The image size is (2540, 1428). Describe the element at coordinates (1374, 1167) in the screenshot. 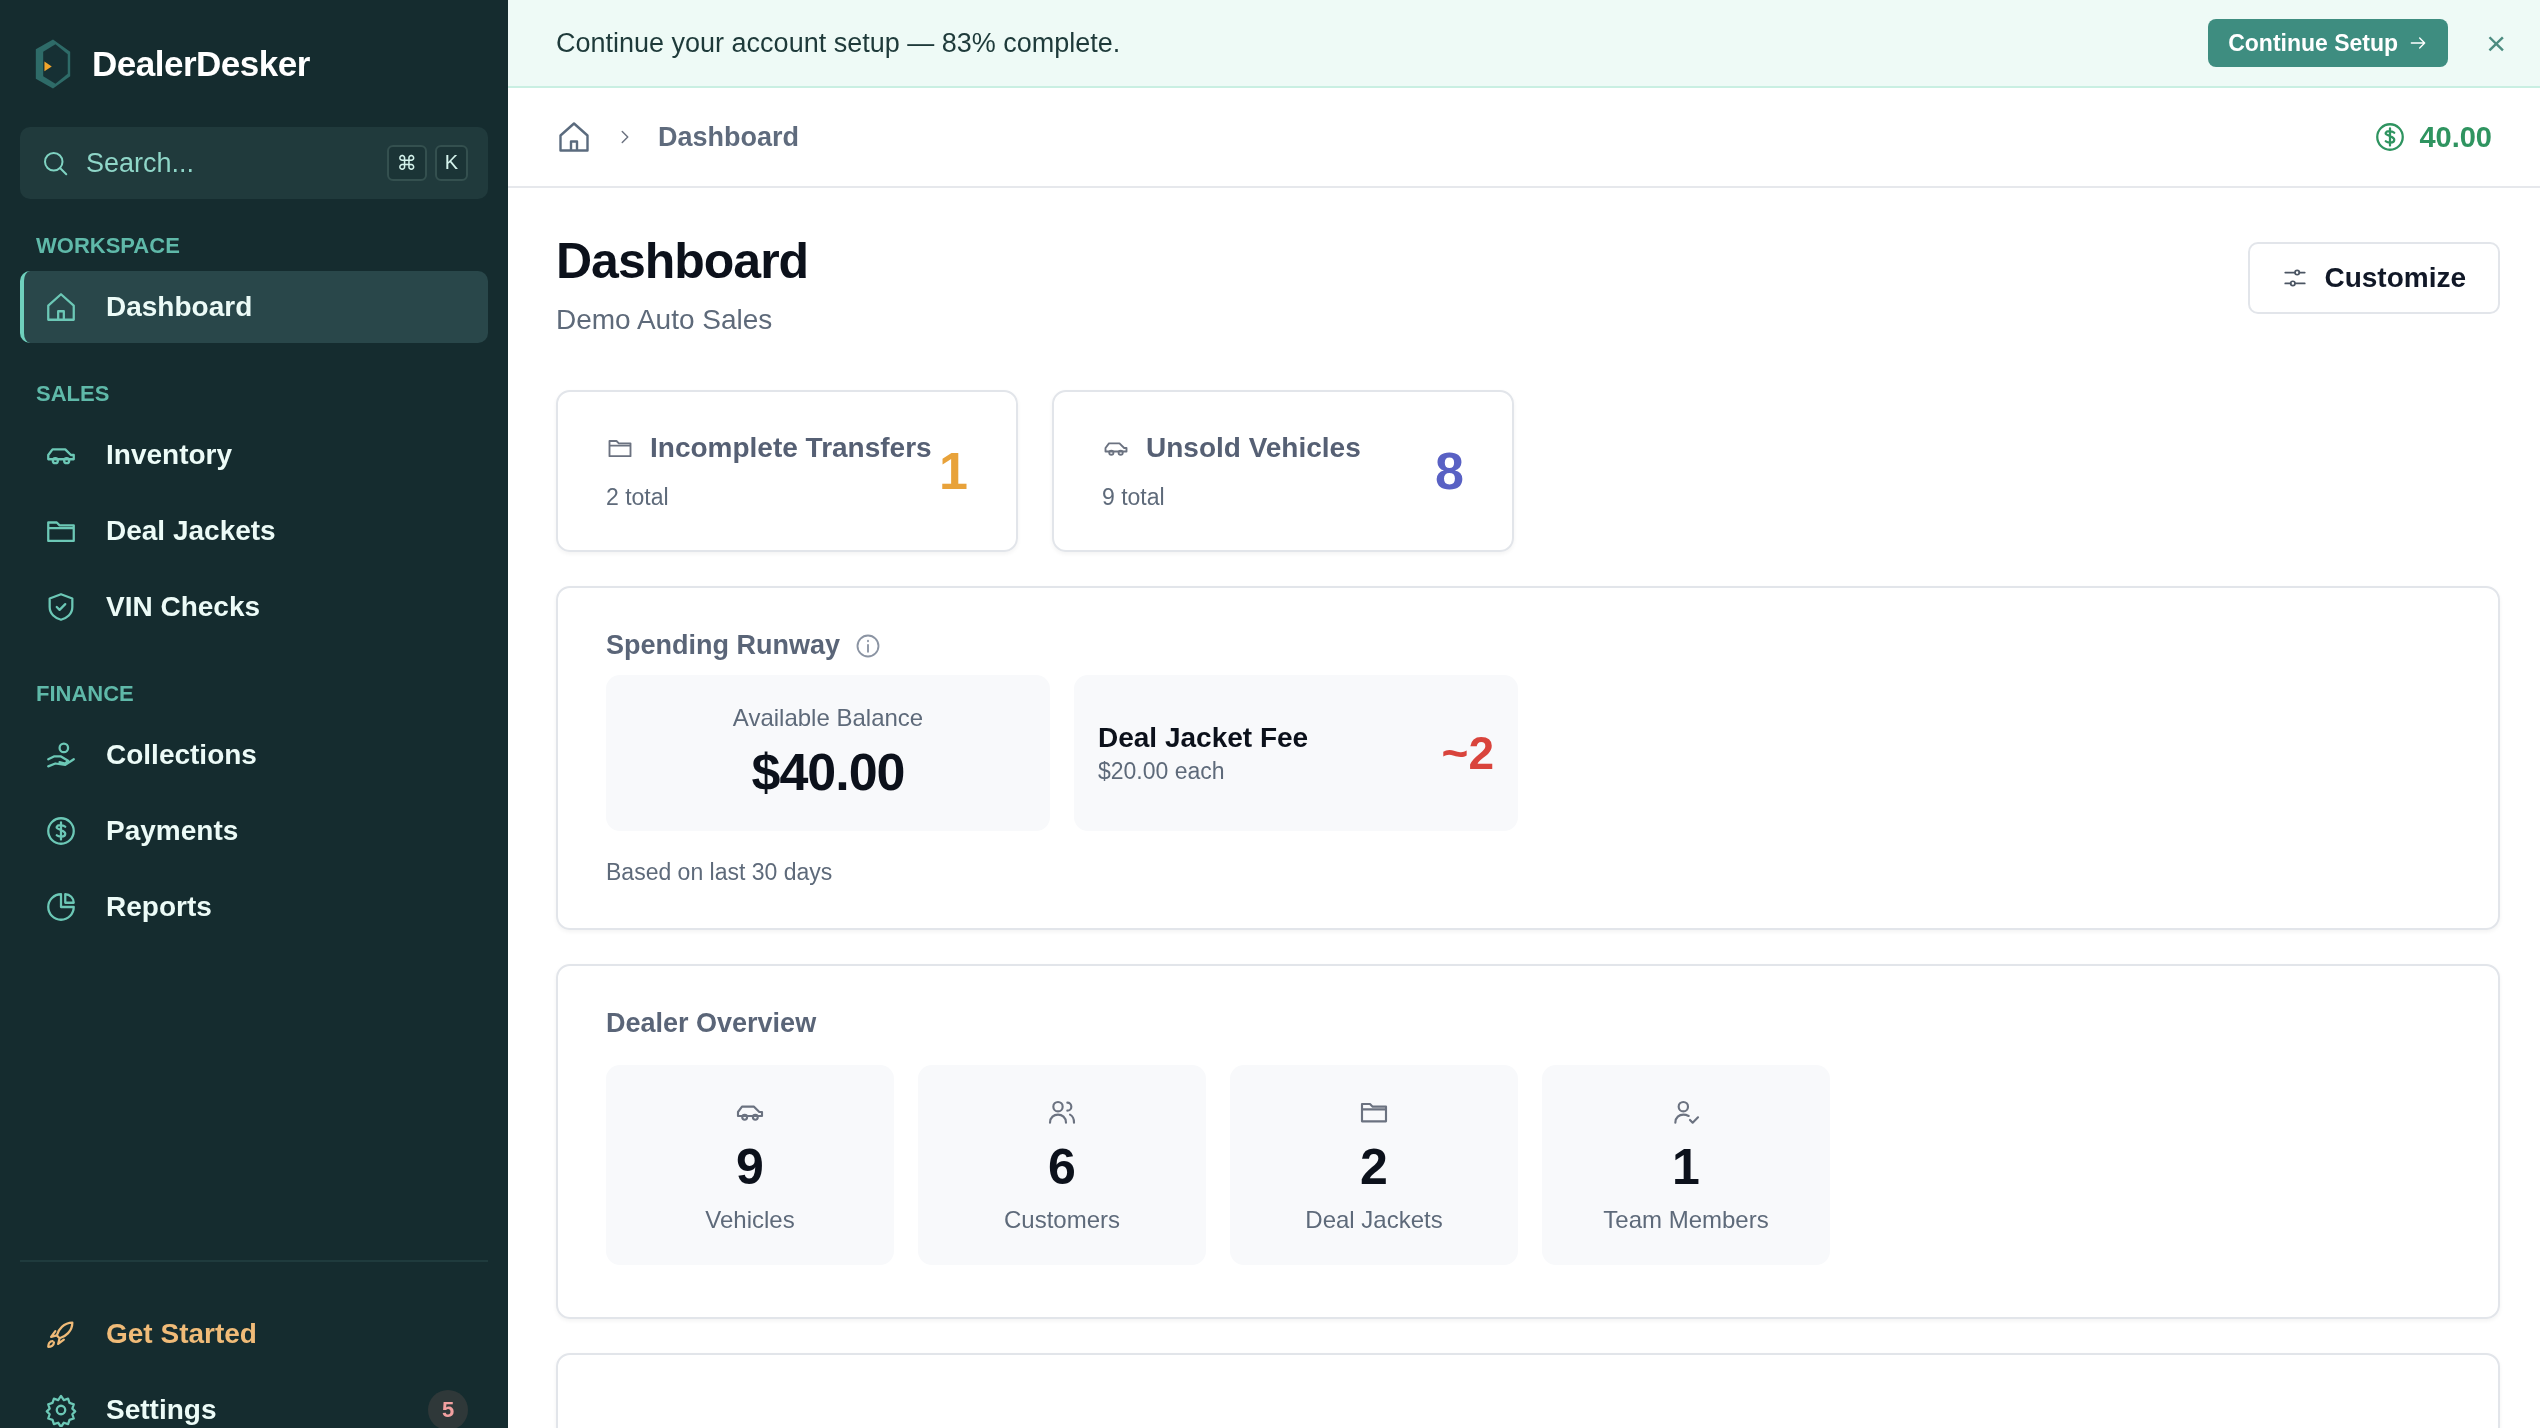

I see `stat-value: 2` at that location.